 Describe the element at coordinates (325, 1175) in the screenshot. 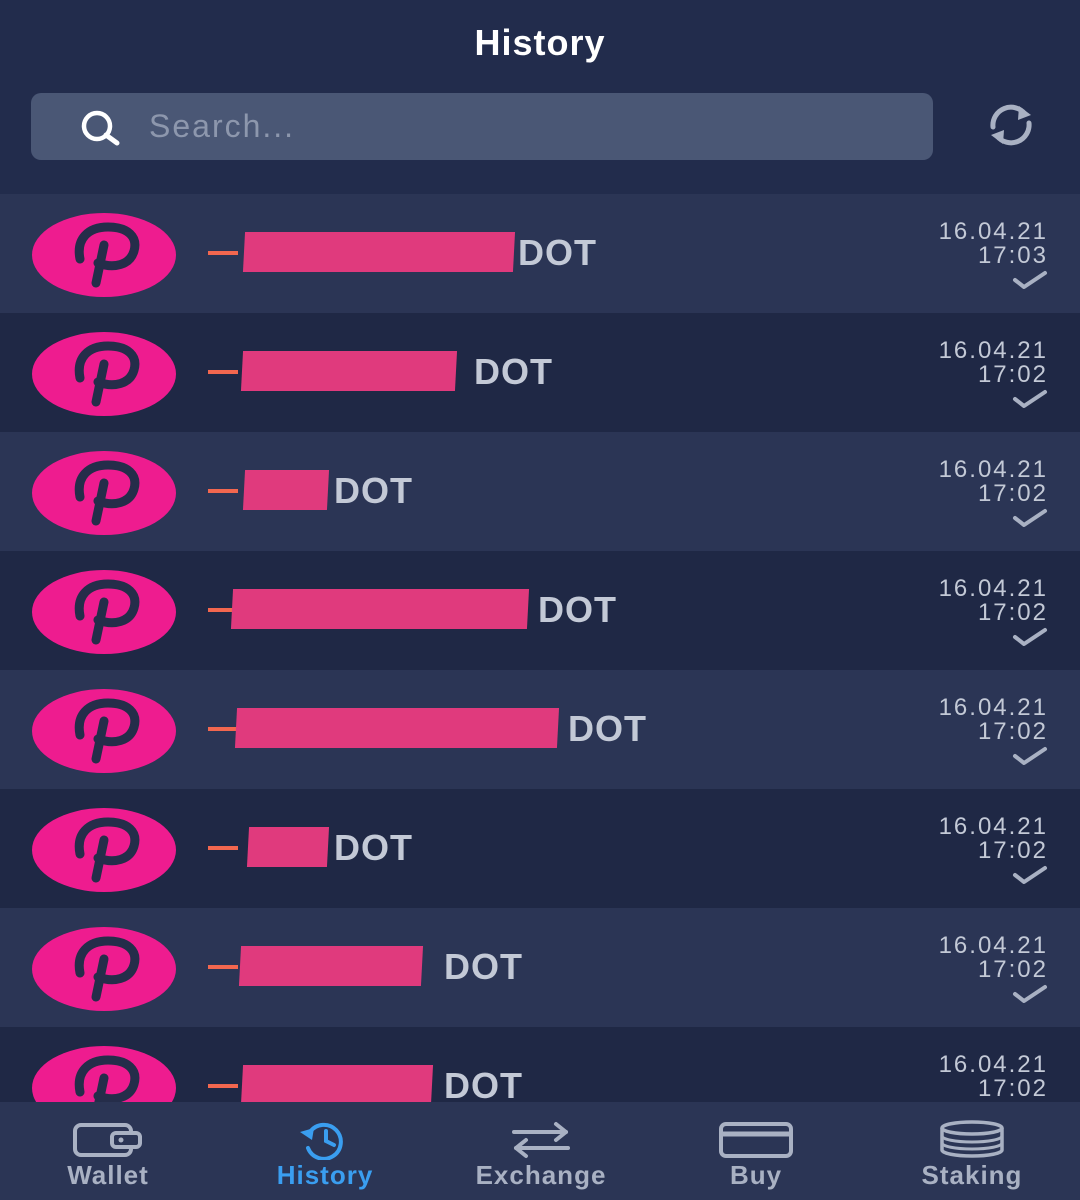

I see `nav-label-history: History` at that location.